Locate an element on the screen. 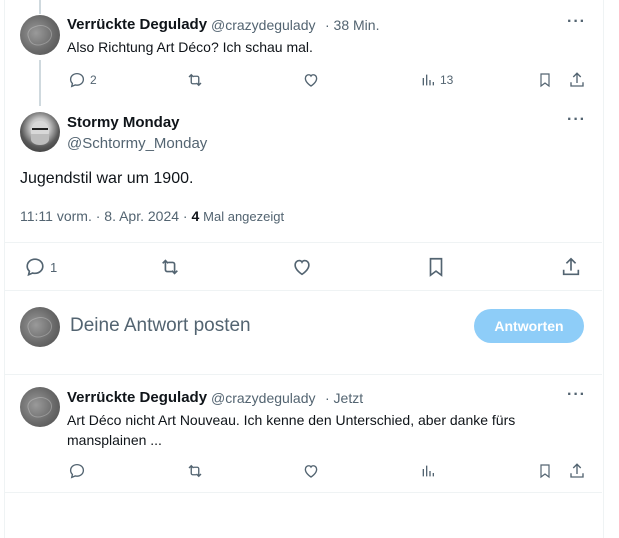 The height and width of the screenshot is (538, 619). reply-submit-button: Antworten is located at coordinates (529, 326).